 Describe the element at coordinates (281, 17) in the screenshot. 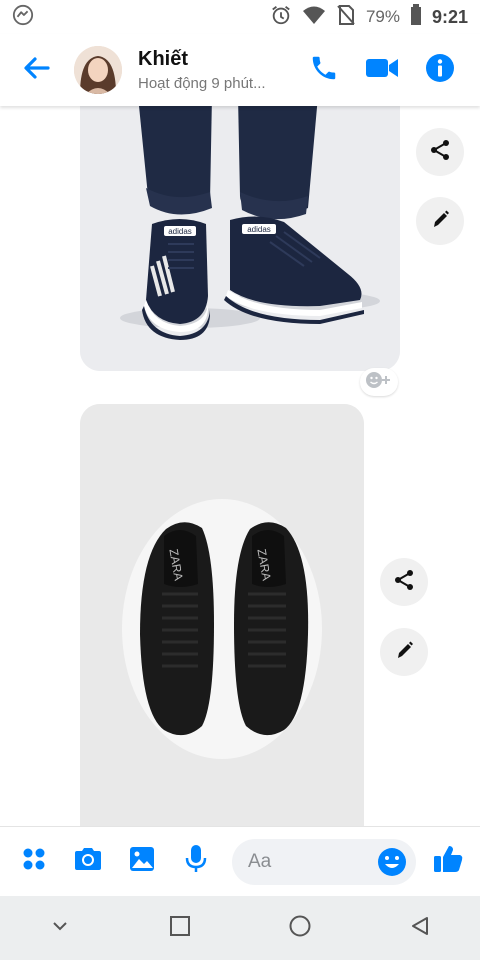

I see `alarm-icon` at that location.